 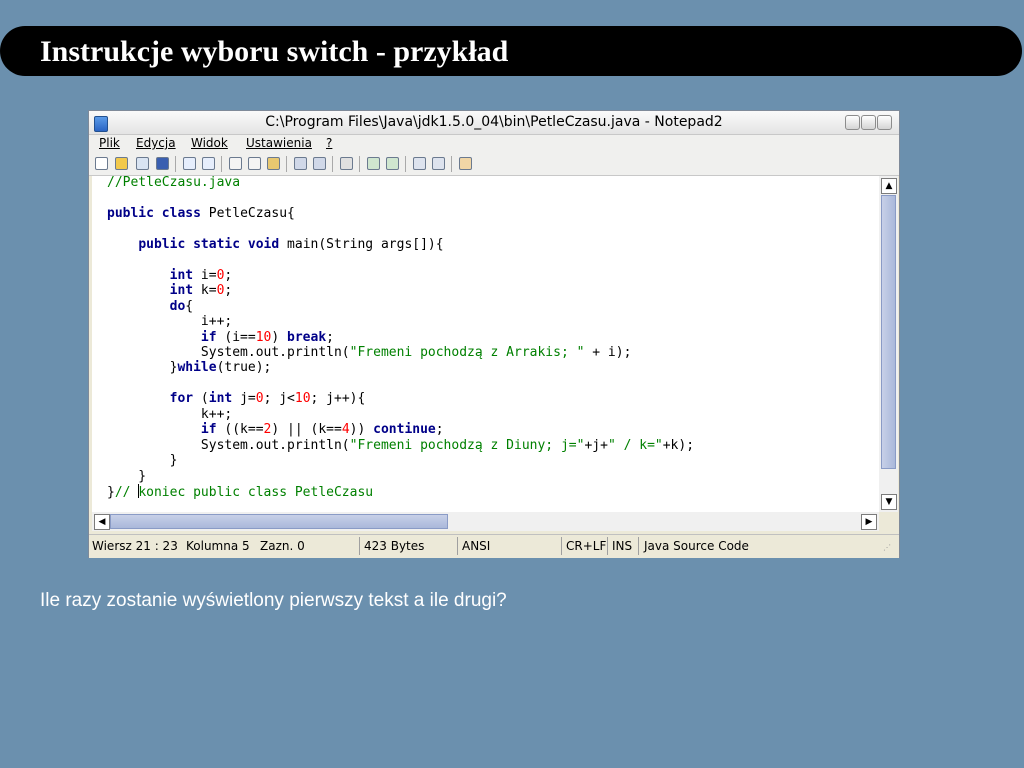 What do you see at coordinates (150, 306) in the screenshot?
I see `code-line: do{` at bounding box center [150, 306].